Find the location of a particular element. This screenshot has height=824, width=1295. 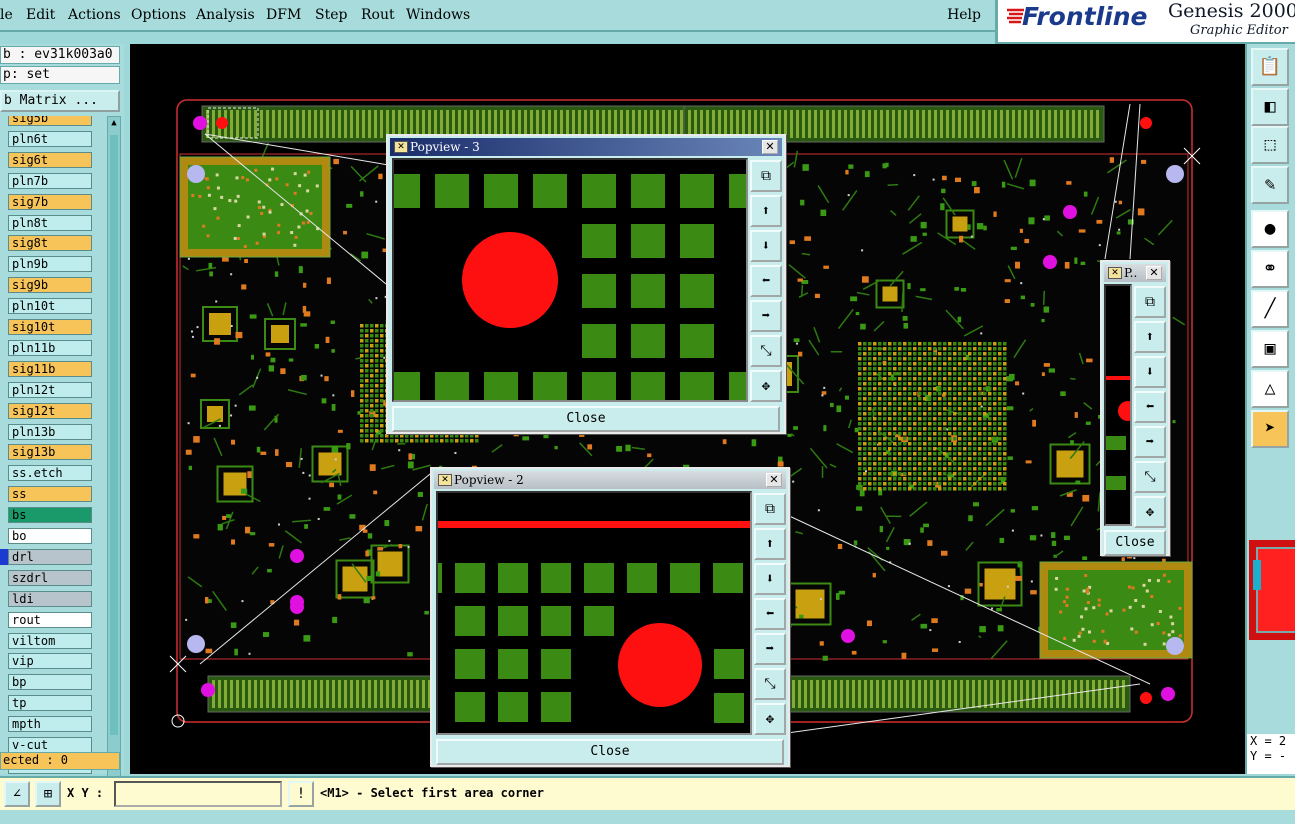

layer-item-sig12t: sig12t is located at coordinates (50, 410).